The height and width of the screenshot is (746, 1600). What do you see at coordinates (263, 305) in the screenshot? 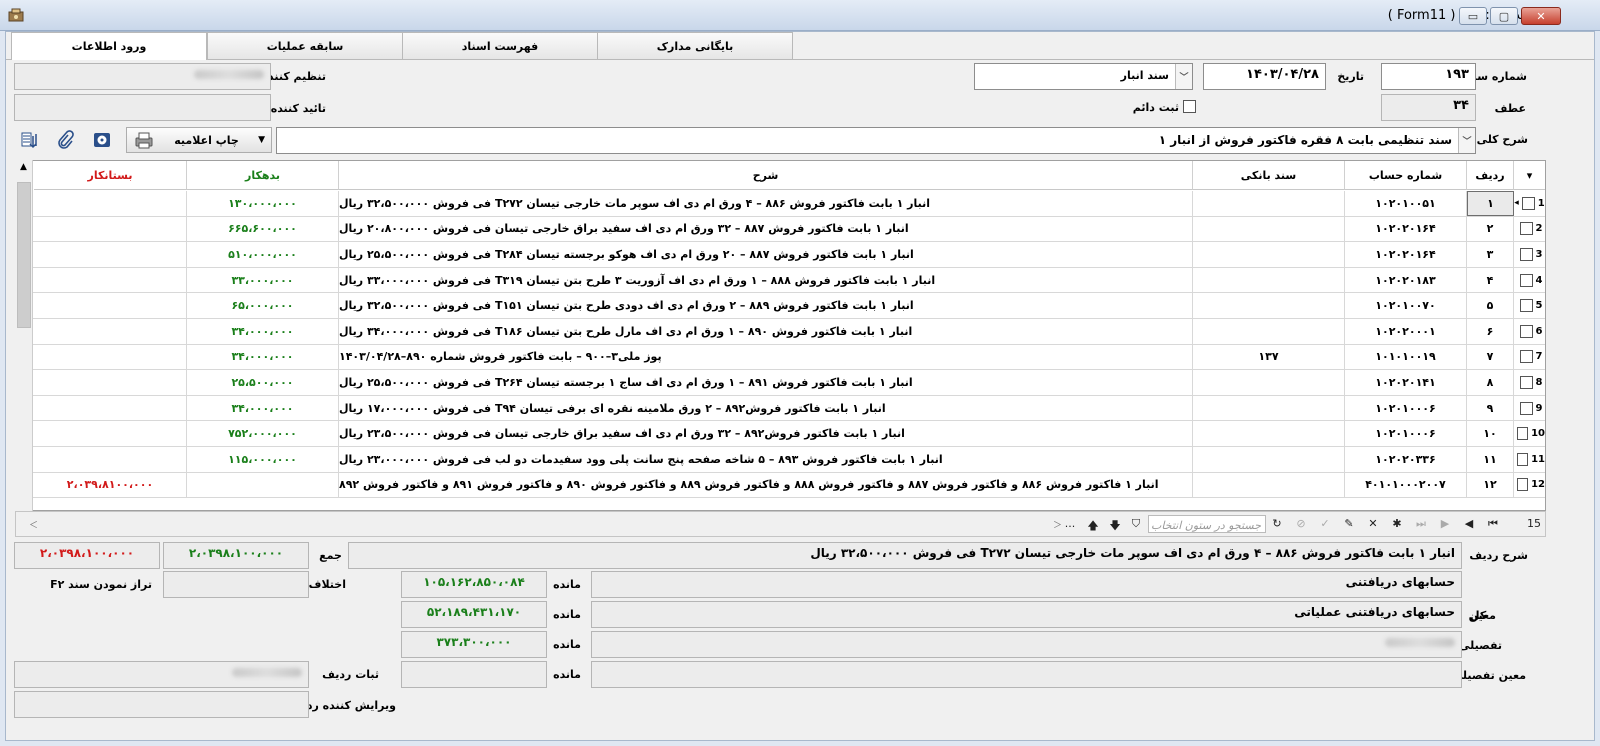
I see `grid-cell-debit: ۶۵،۰۰۰،۰۰۰` at bounding box center [263, 305].